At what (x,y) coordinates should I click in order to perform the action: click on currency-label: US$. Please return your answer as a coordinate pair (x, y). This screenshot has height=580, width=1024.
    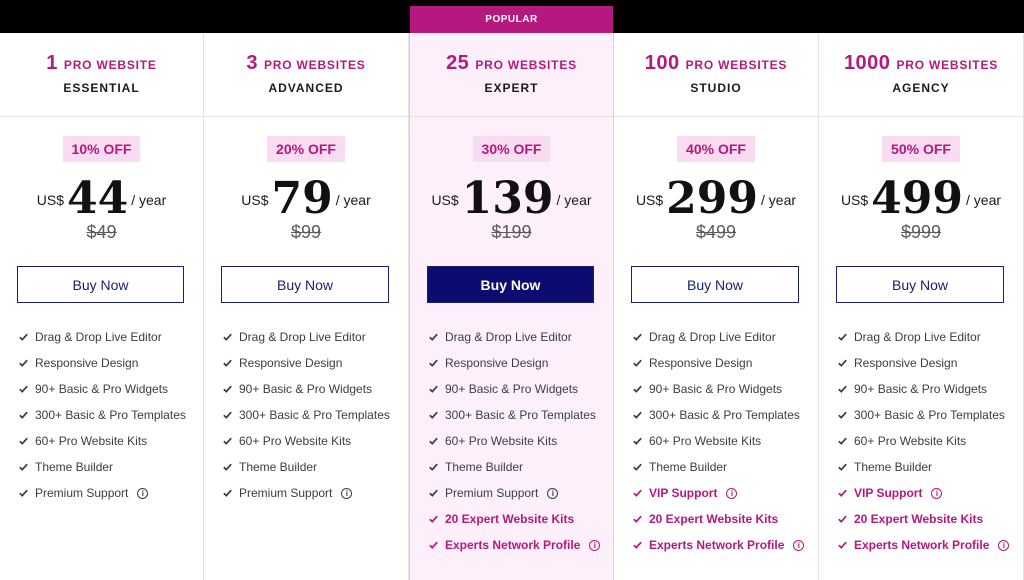
    Looking at the image, I should click on (649, 200).